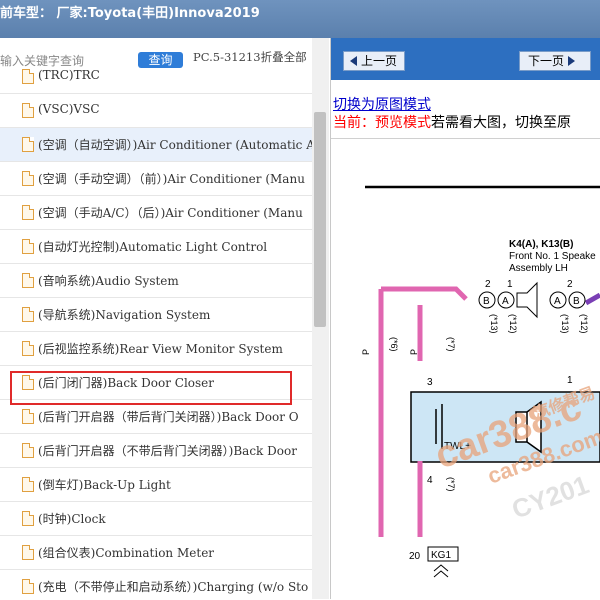 The image size is (600, 600). I want to click on pin-label: 4, so click(430, 480).